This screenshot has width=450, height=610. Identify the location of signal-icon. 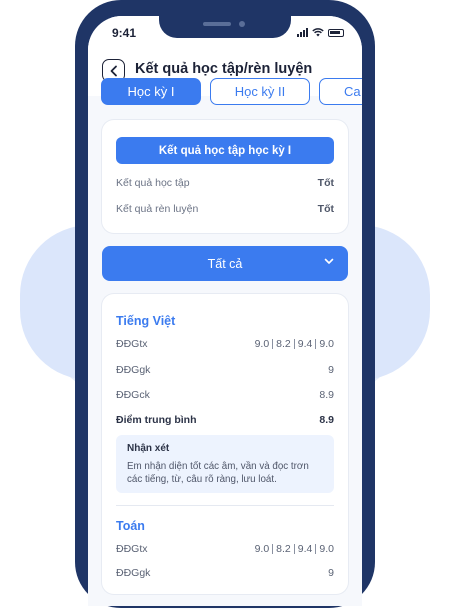
(302, 32).